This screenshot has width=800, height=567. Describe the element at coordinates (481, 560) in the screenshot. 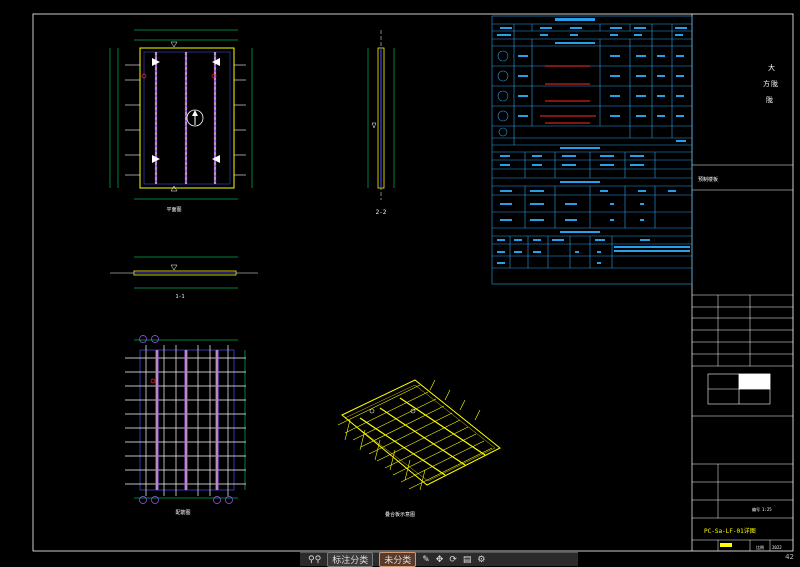

I see `settings-icon: ⚙` at that location.